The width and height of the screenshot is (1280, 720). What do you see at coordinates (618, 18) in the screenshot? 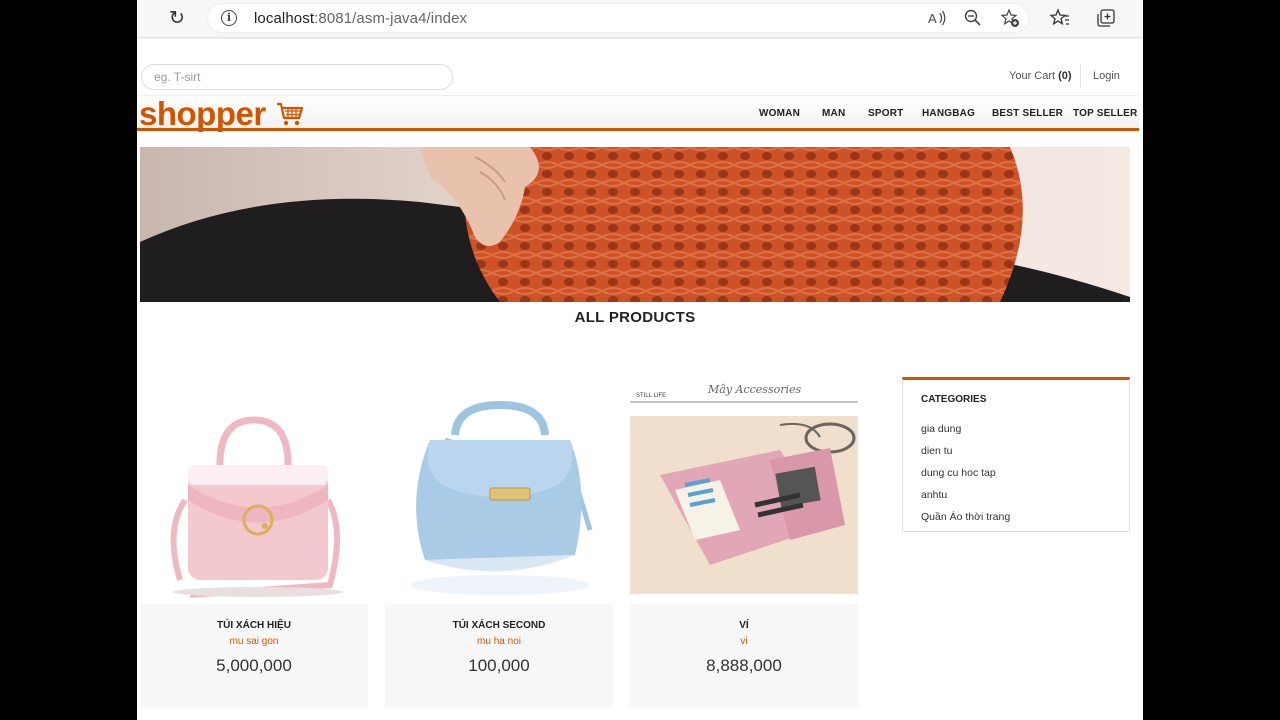
I see `address-bar: i localhost:8081/asm-java4/index A` at bounding box center [618, 18].